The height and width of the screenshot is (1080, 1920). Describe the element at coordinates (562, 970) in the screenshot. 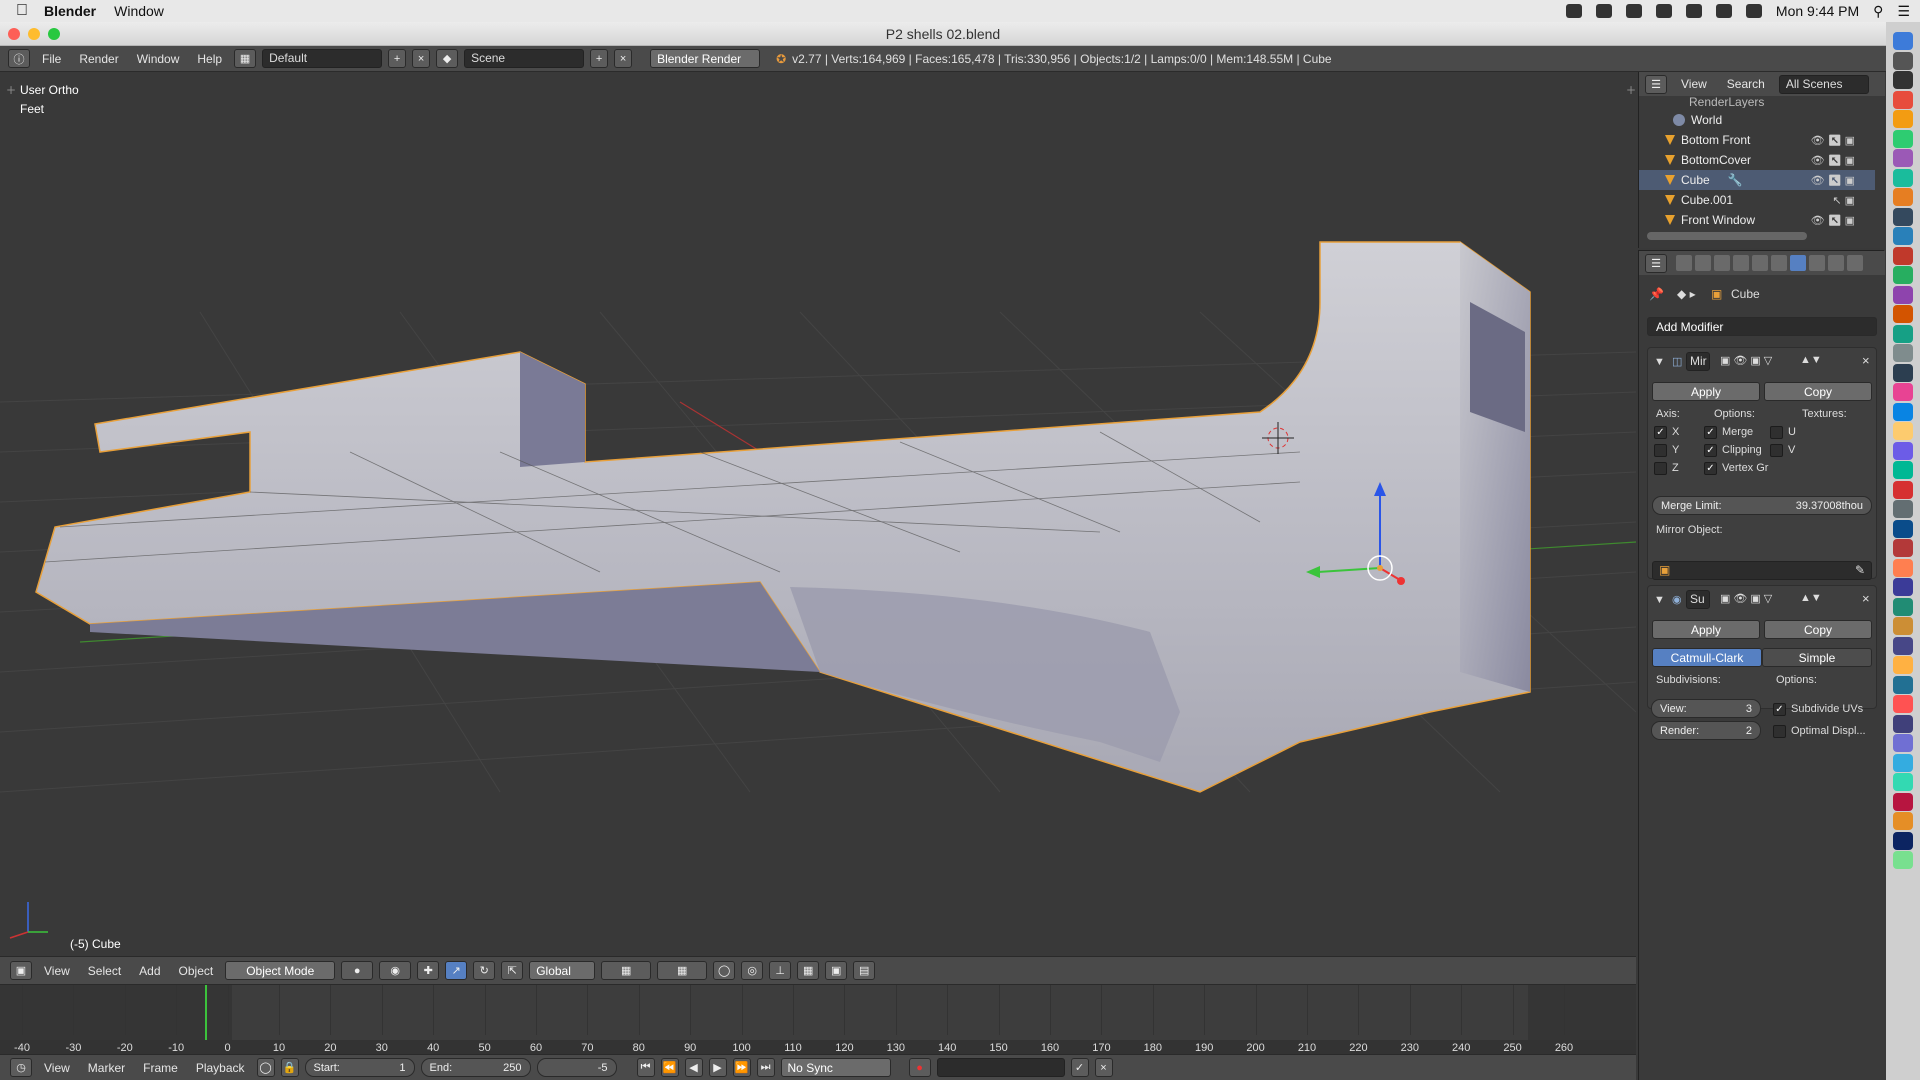

I see `orientation-select: Global` at that location.